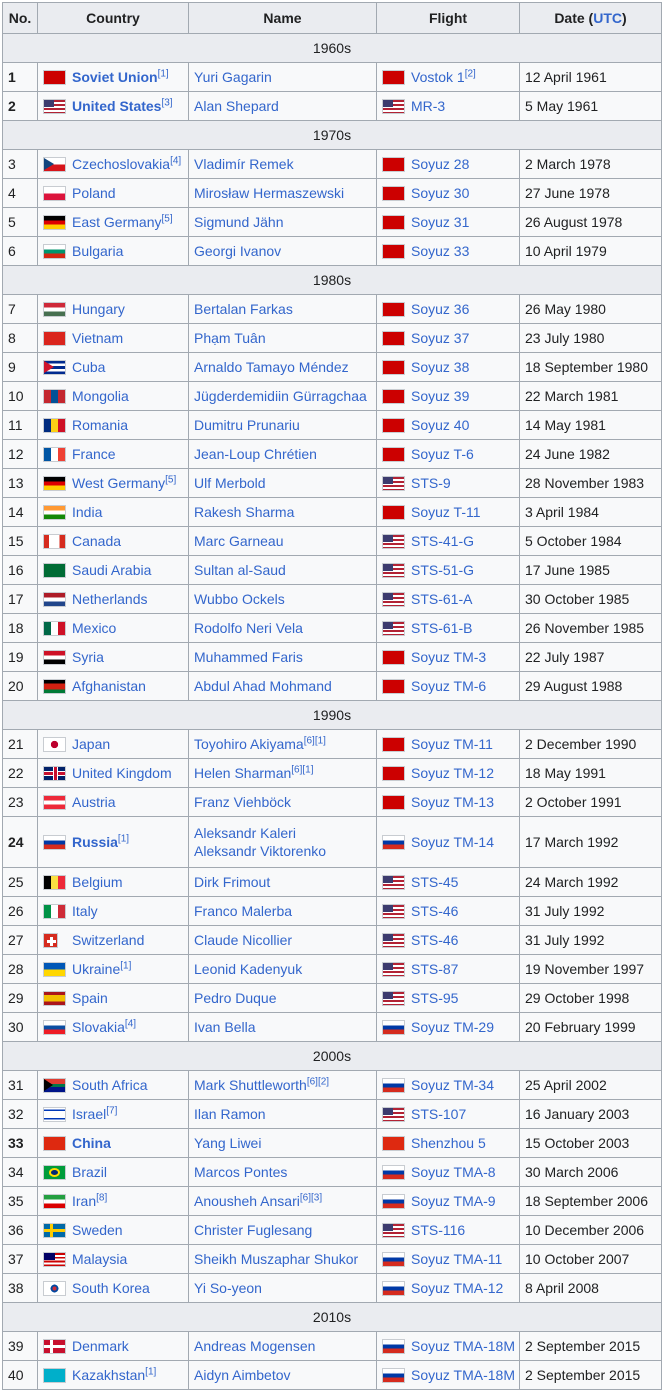 Image resolution: width=662 pixels, height=1395 pixels. What do you see at coordinates (100, 1346) in the screenshot?
I see `country-link: Denmark` at bounding box center [100, 1346].